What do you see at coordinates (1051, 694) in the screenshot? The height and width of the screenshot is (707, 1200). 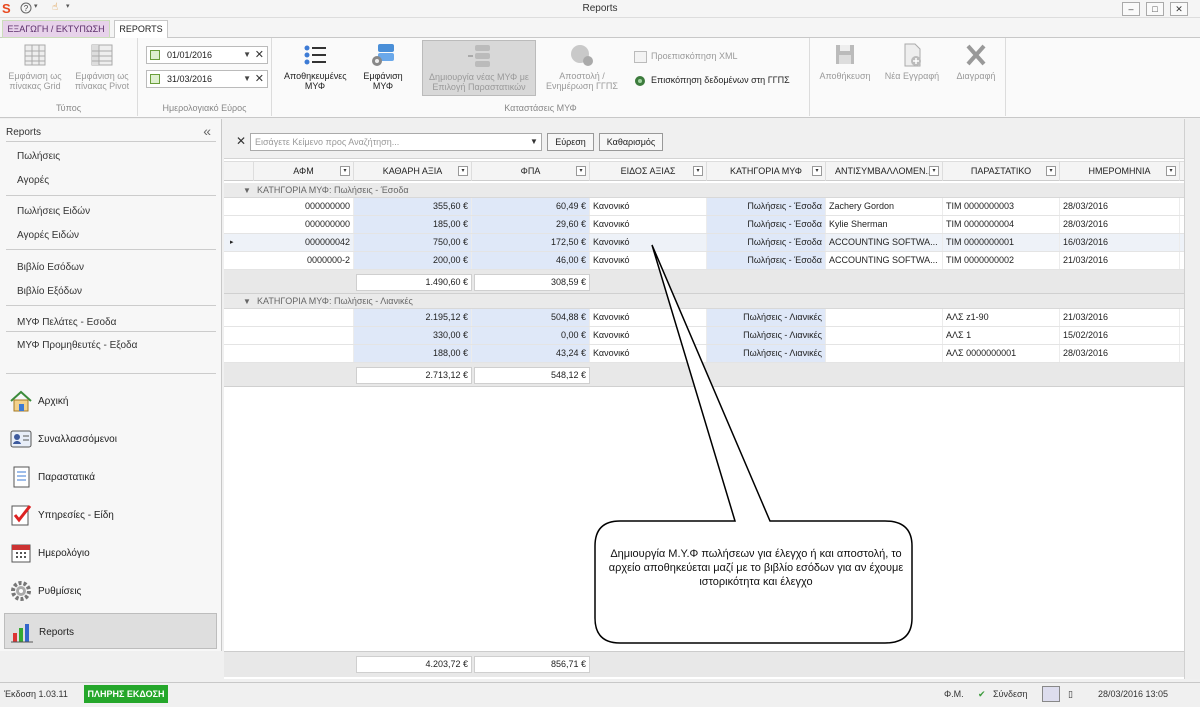 I see `layout-icon` at bounding box center [1051, 694].